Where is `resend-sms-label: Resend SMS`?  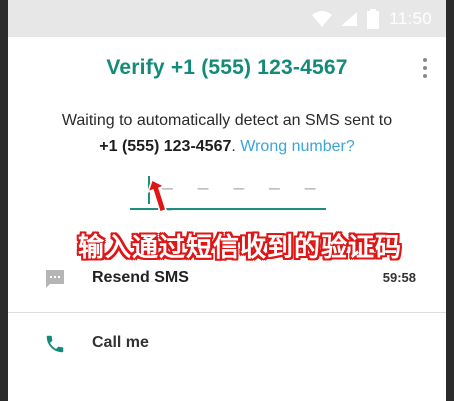
resend-sms-label: Resend SMS is located at coordinates (140, 277).